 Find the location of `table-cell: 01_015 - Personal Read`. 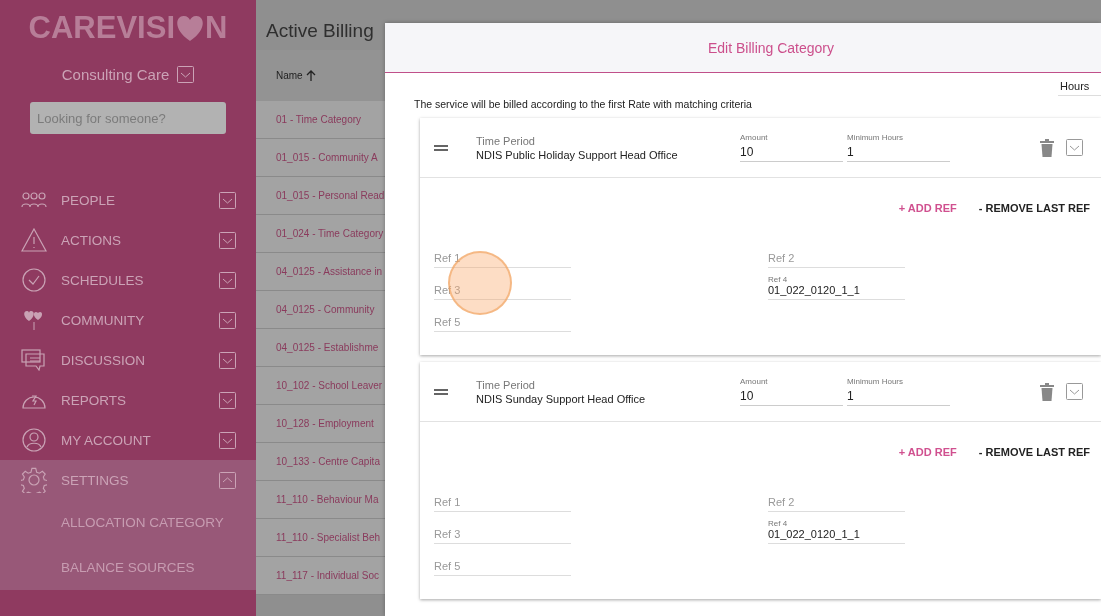

table-cell: 01_015 - Personal Read is located at coordinates (330, 195).